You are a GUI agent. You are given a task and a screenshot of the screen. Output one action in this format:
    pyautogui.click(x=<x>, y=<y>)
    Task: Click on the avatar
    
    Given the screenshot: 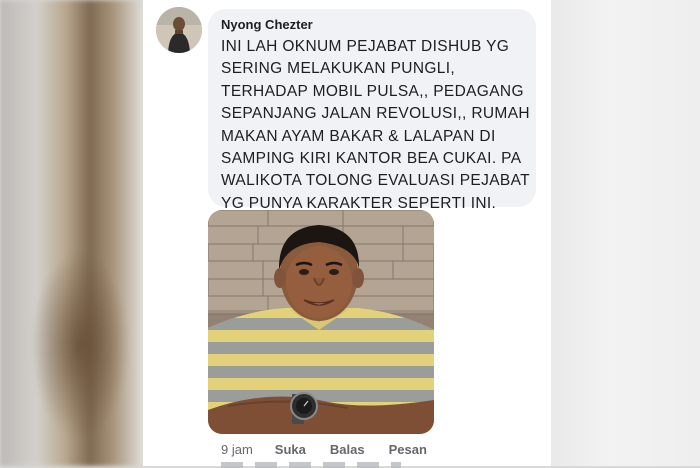 What is the action you would take?
    pyautogui.click(x=179, y=30)
    